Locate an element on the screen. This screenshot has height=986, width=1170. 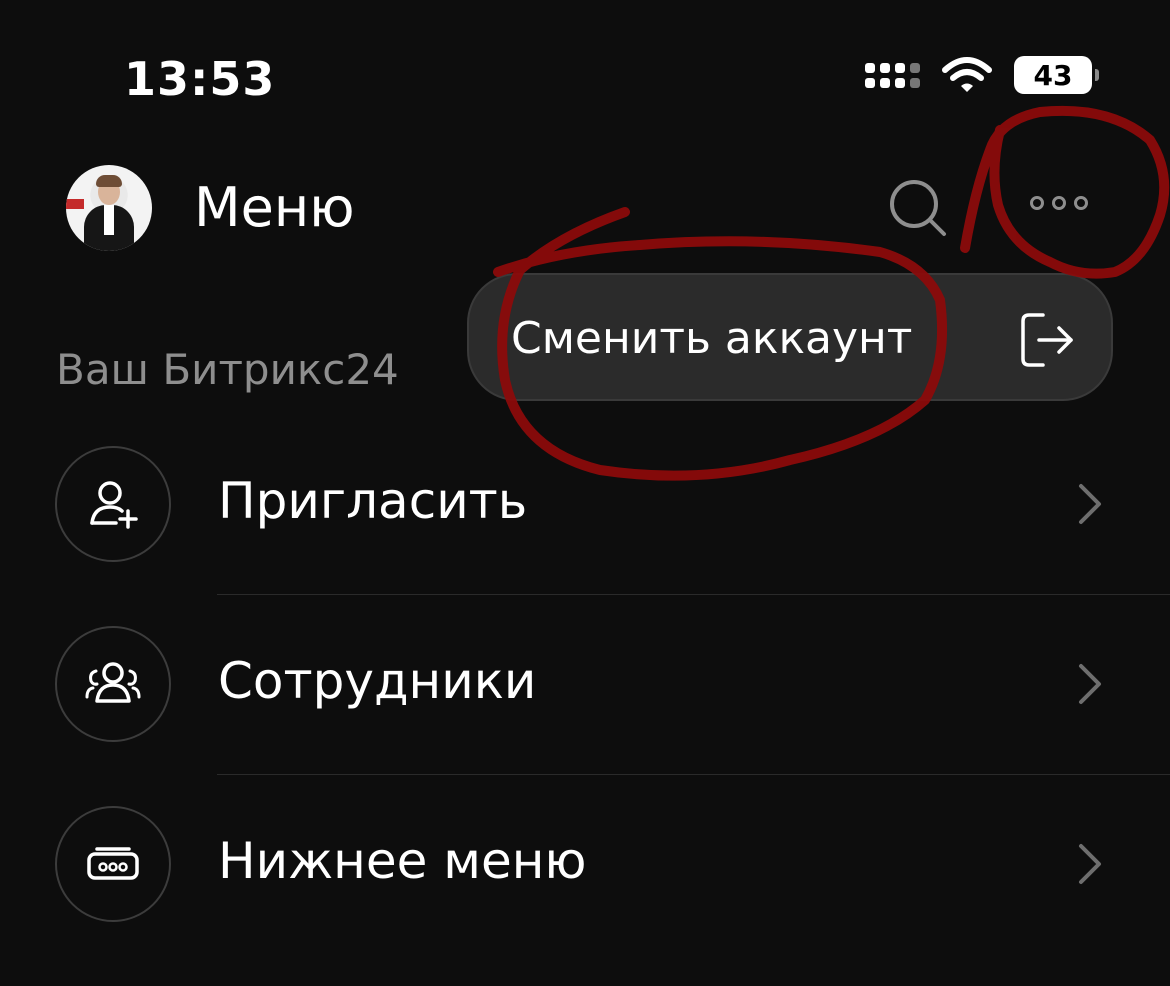
switch-account-button: Сменить аккаунт is located at coordinates (711, 338).